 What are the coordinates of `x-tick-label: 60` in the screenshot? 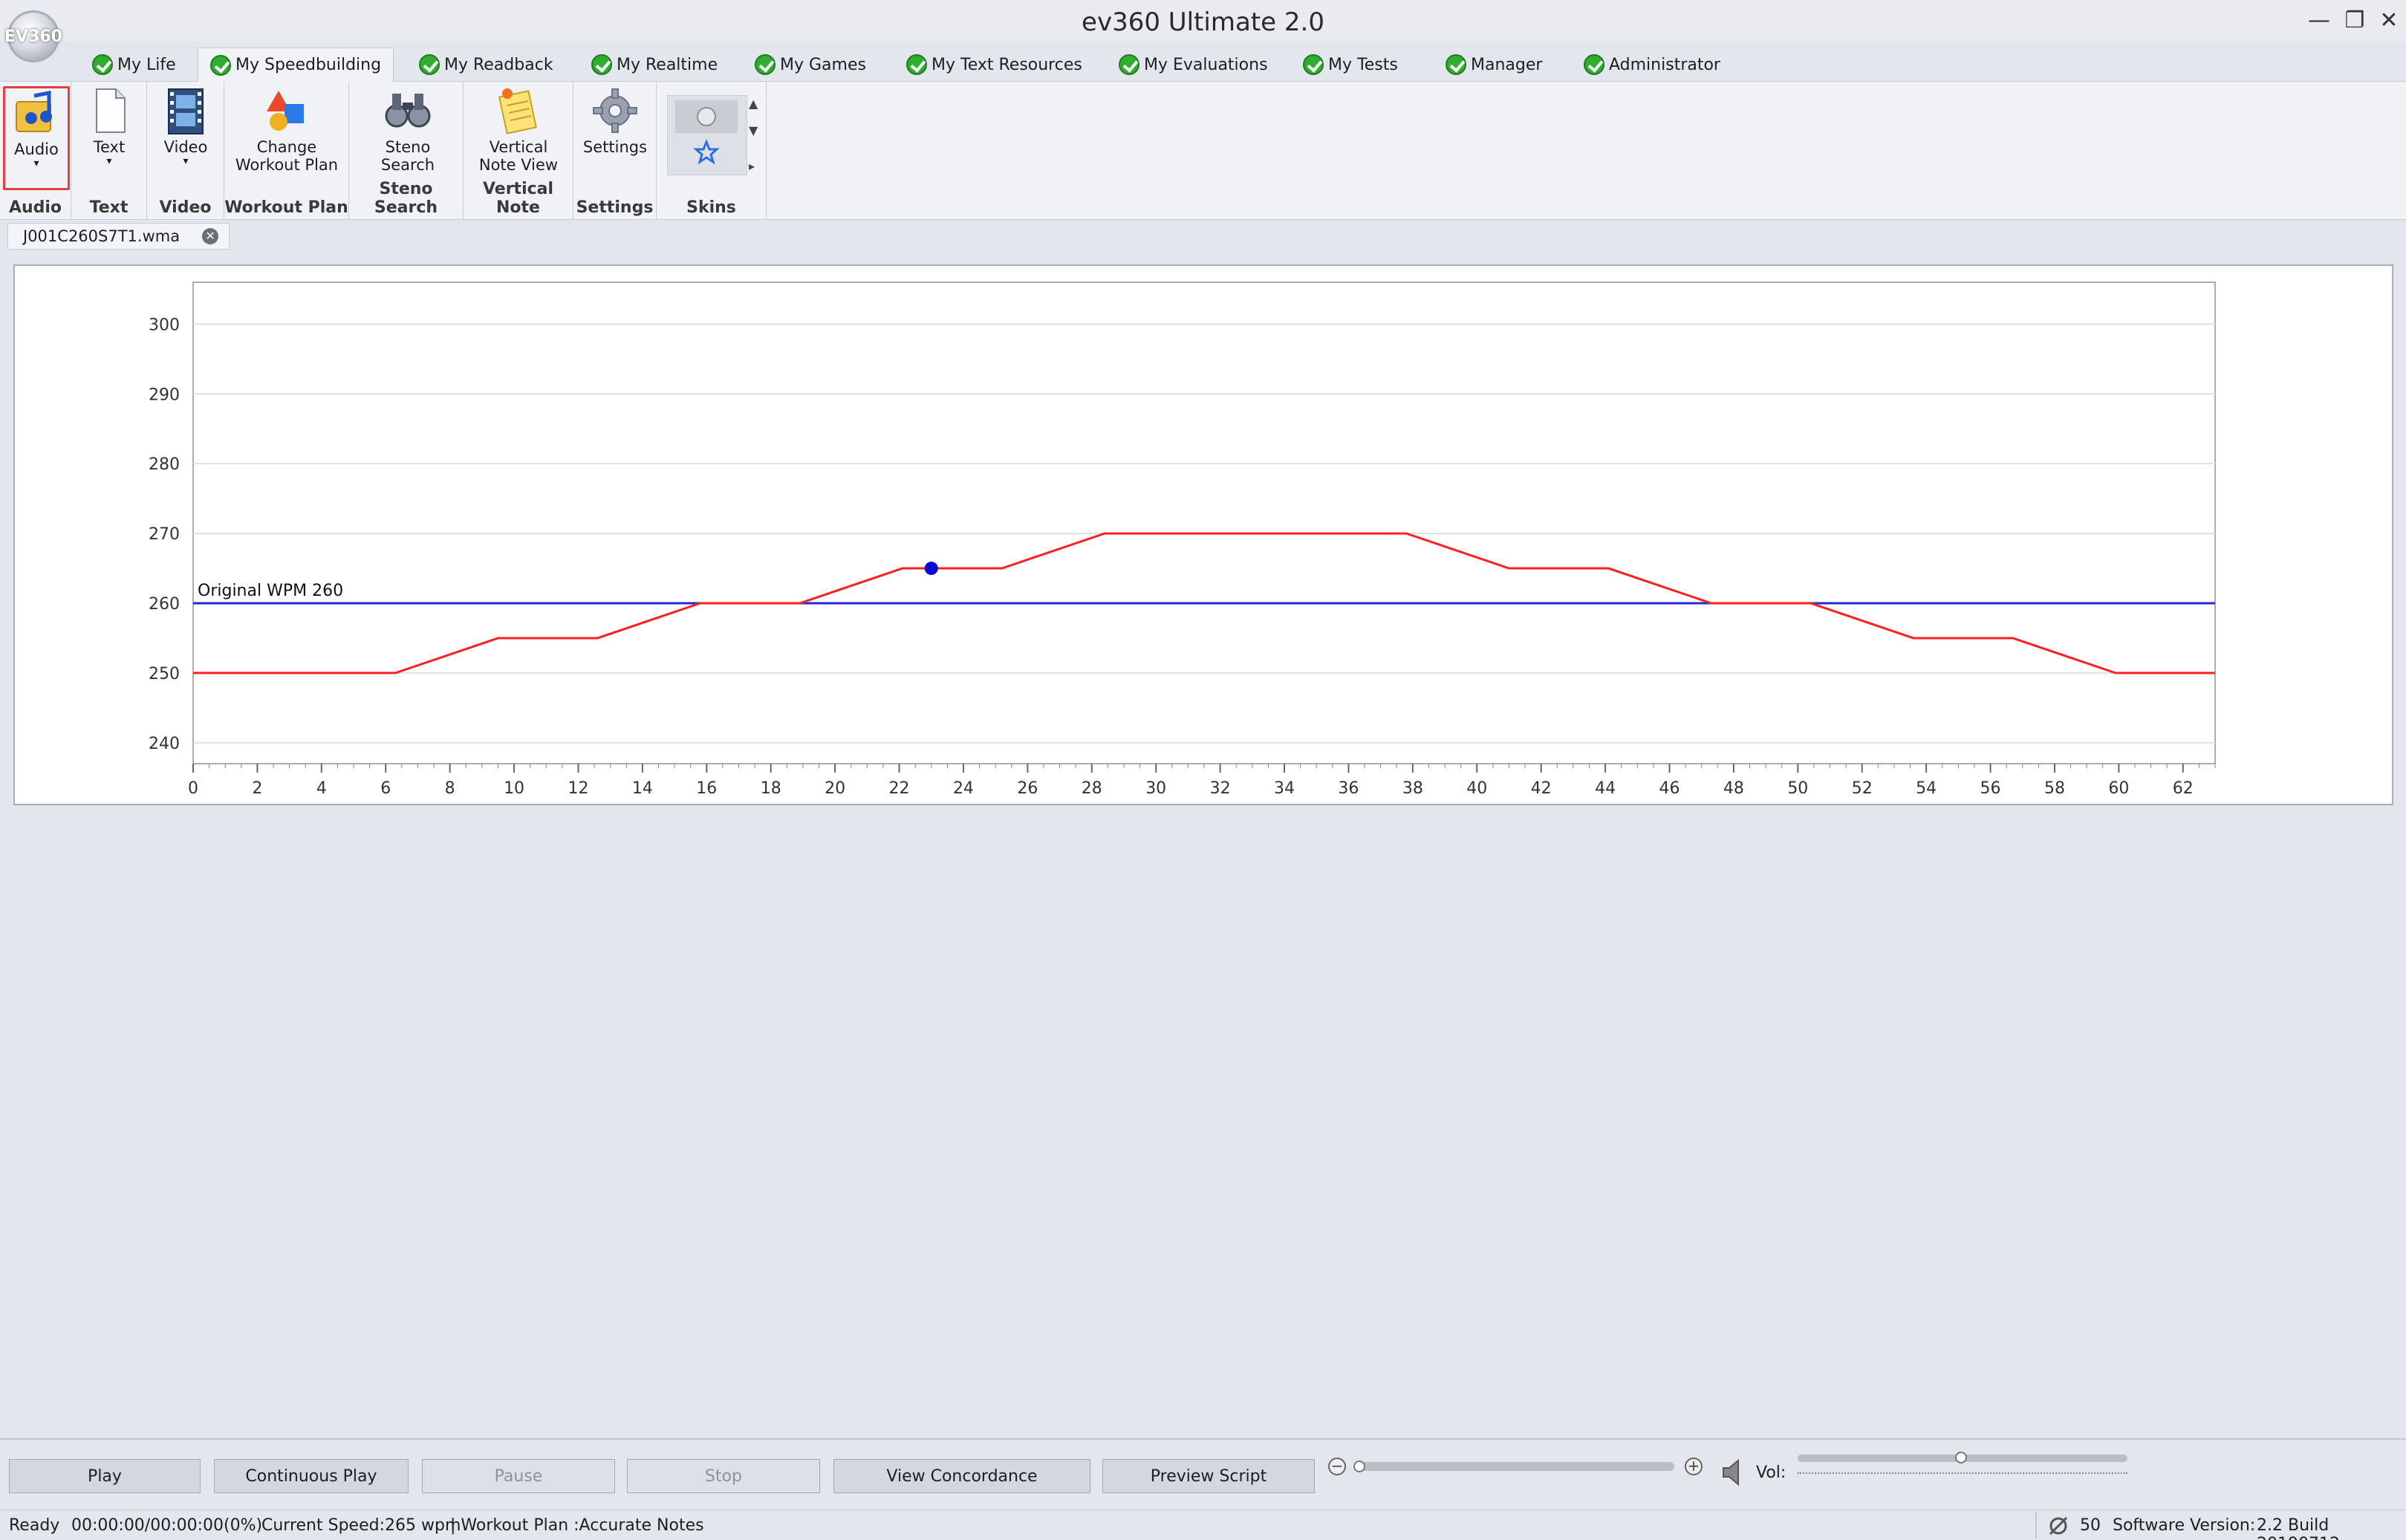 It's located at (2118, 788).